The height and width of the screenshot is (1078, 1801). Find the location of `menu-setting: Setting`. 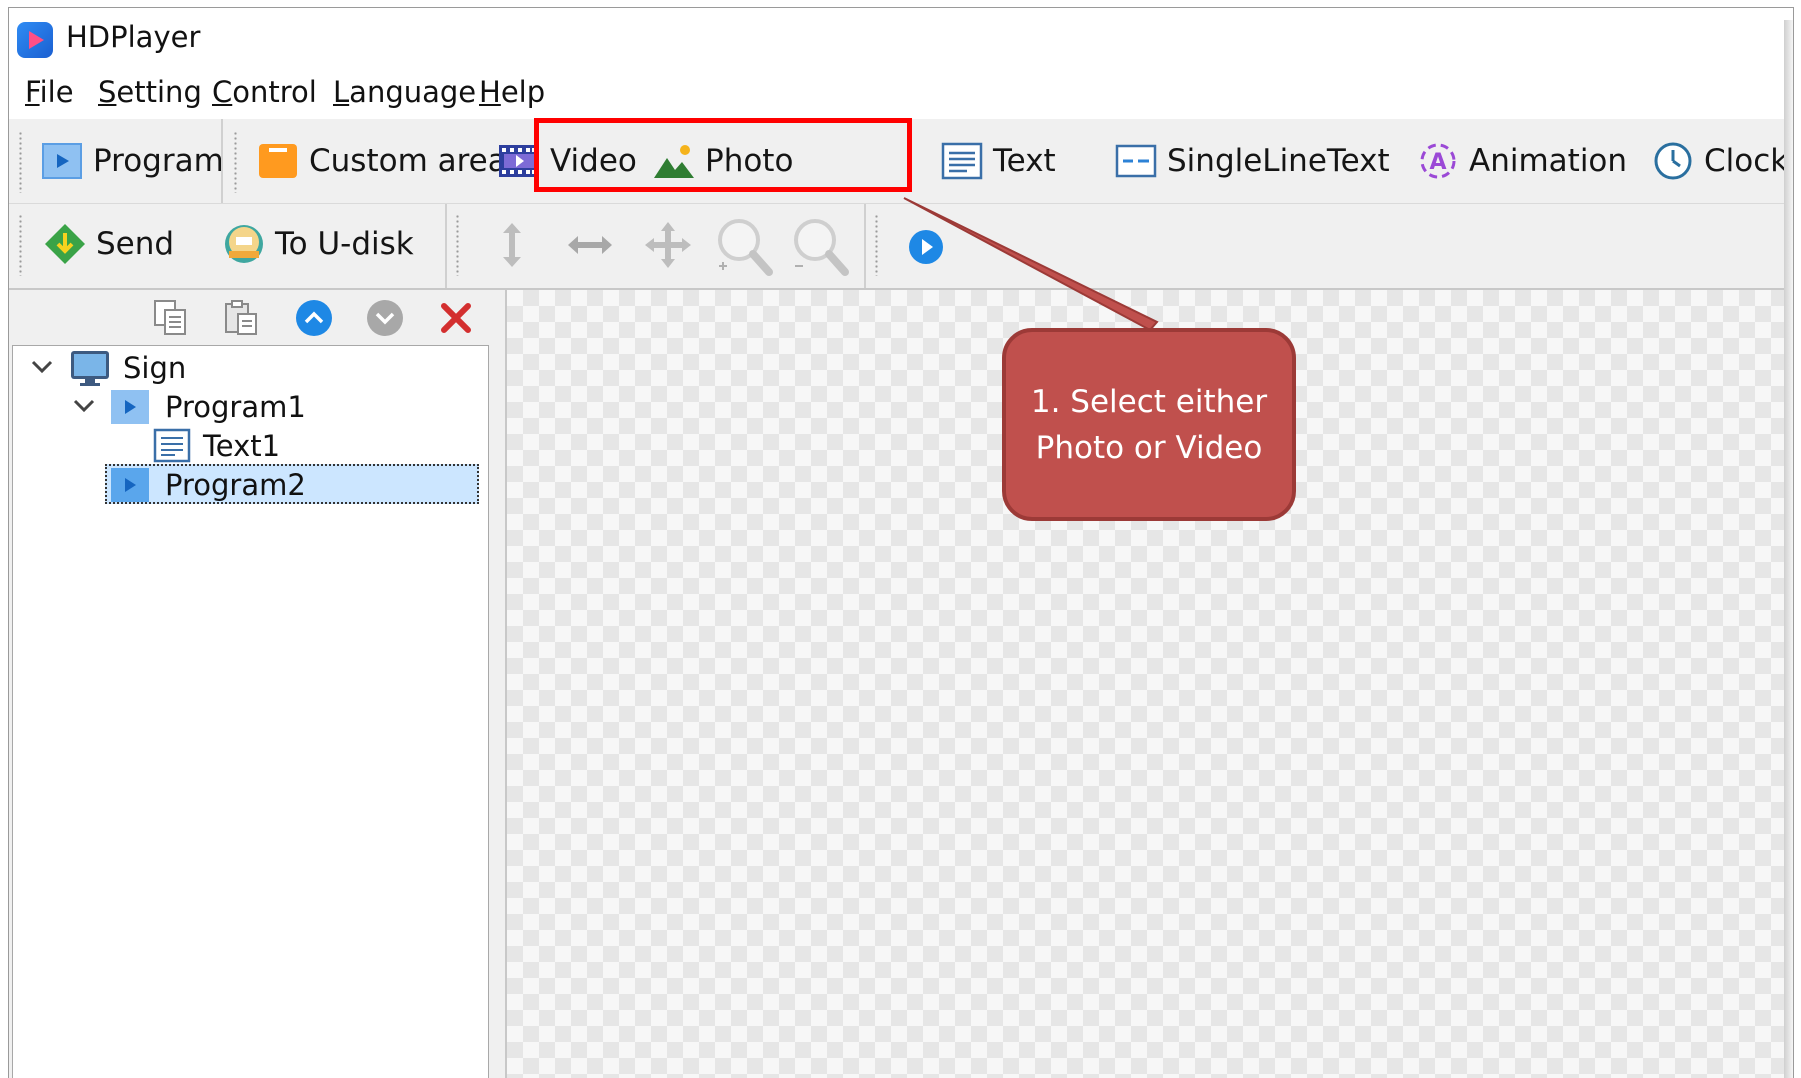

menu-setting: Setting is located at coordinates (150, 92).